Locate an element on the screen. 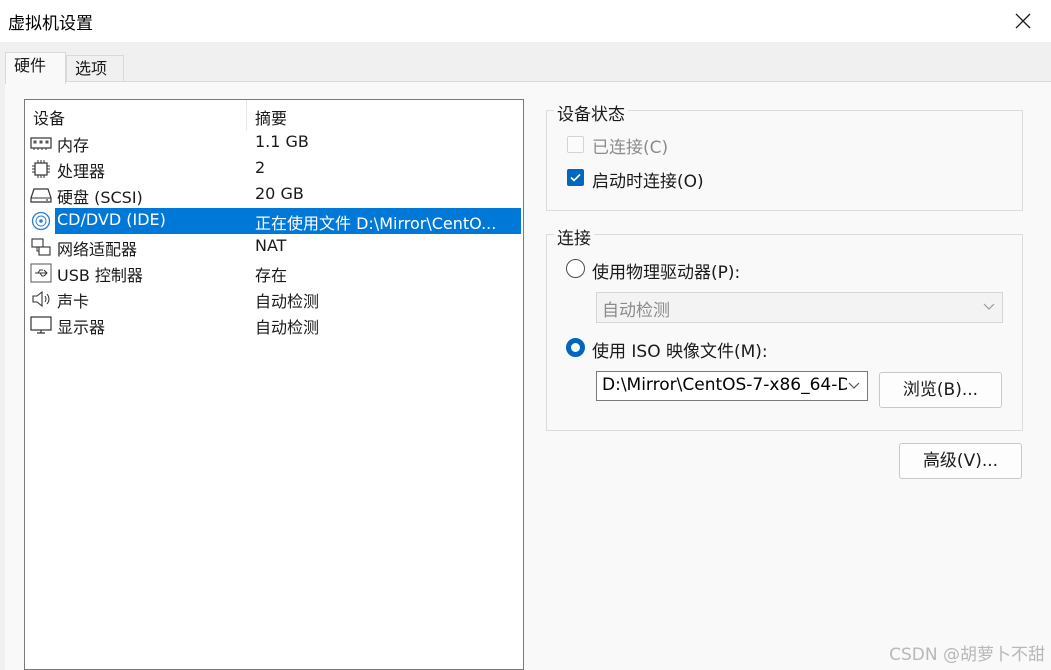 This screenshot has width=1051, height=670. device-summary: 2 is located at coordinates (260, 167).